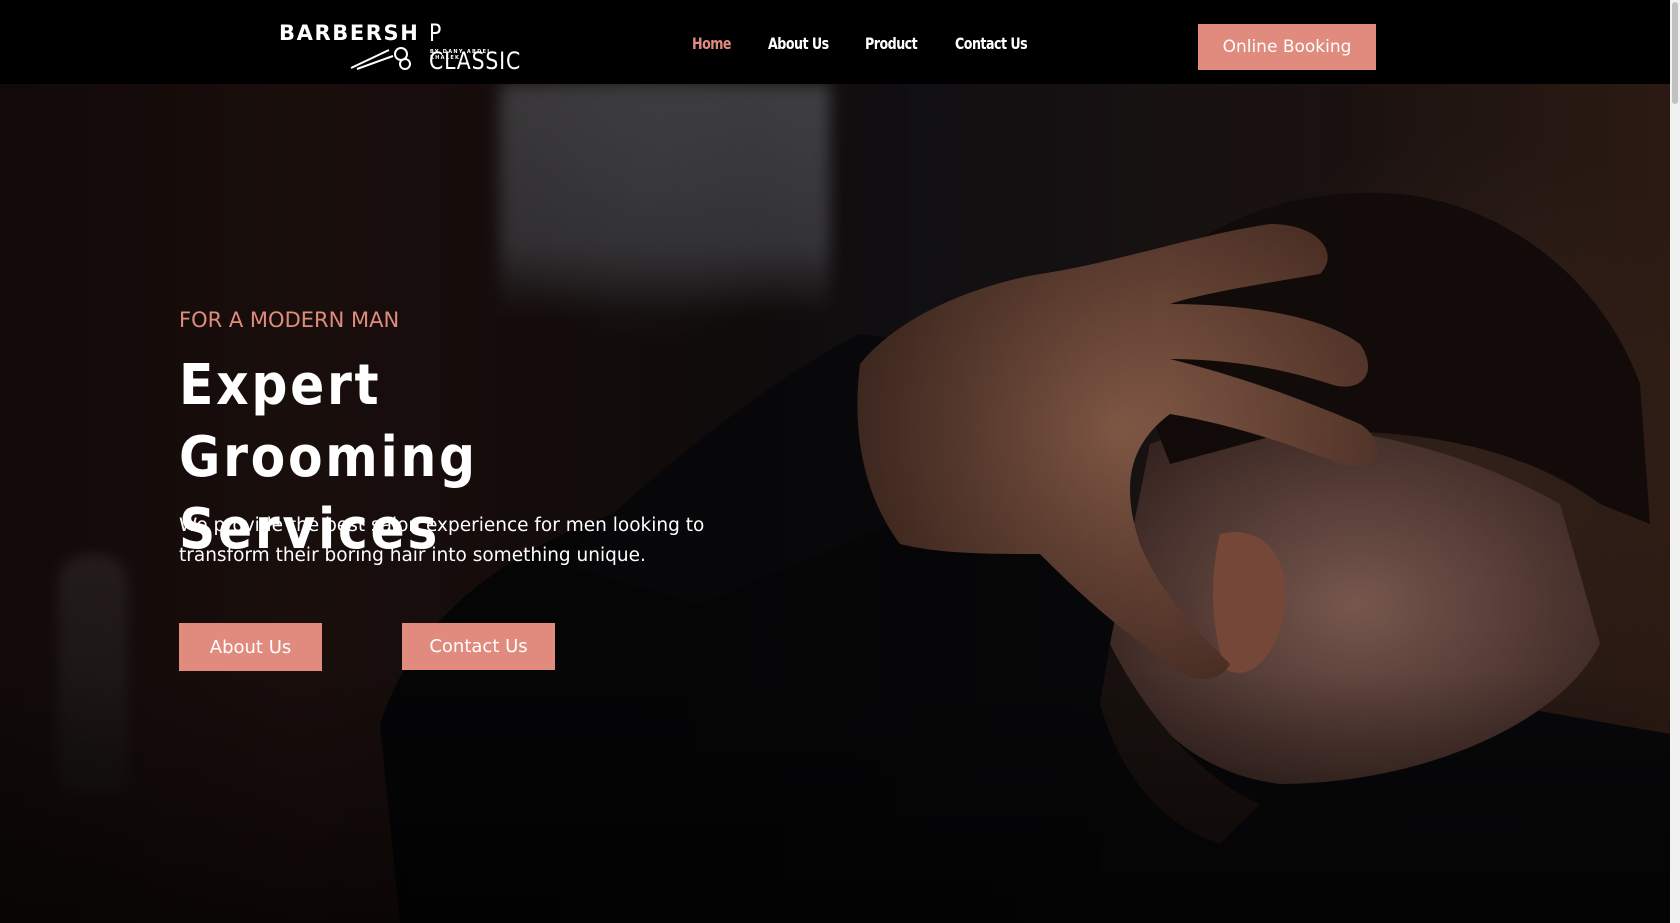 This screenshot has height=923, width=1680. I want to click on nav-home: Home, so click(712, 43).